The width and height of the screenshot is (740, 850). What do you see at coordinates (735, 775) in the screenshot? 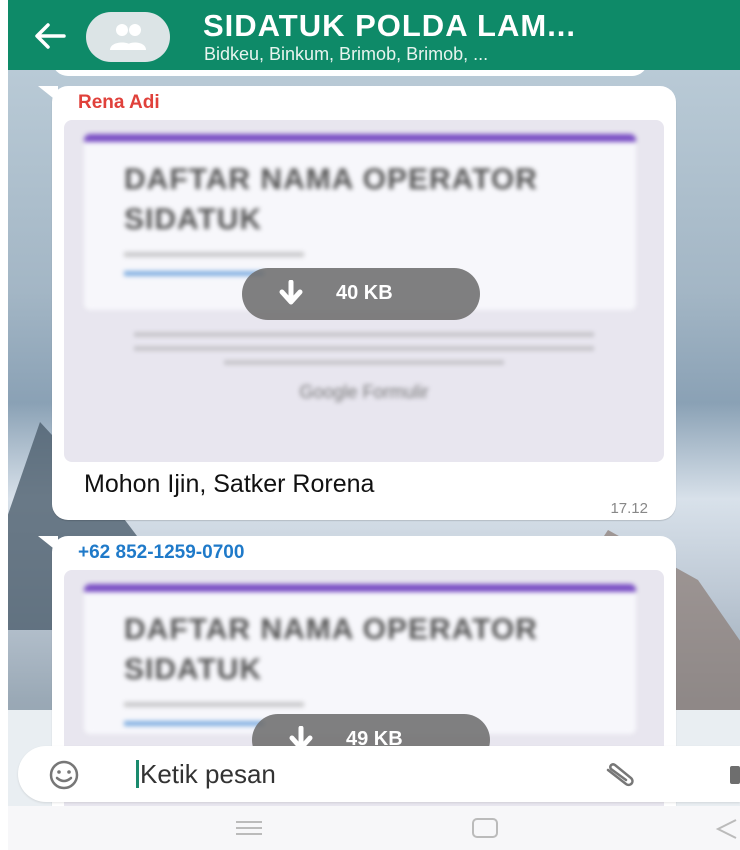
I see `camera-icon` at bounding box center [735, 775].